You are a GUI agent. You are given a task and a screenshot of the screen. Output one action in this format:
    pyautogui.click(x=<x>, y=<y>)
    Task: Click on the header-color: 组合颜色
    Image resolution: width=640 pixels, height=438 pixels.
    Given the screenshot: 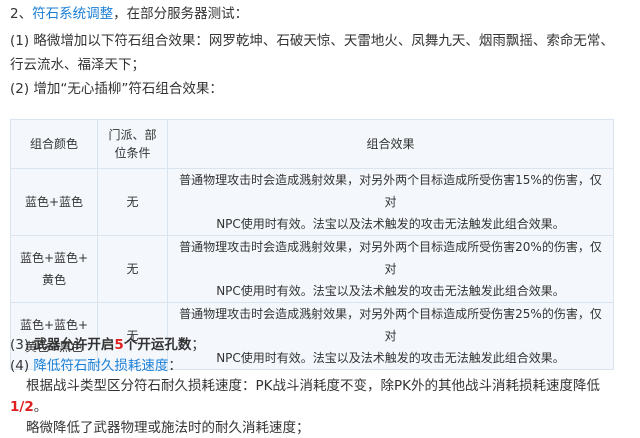 What is the action you would take?
    pyautogui.click(x=54, y=144)
    